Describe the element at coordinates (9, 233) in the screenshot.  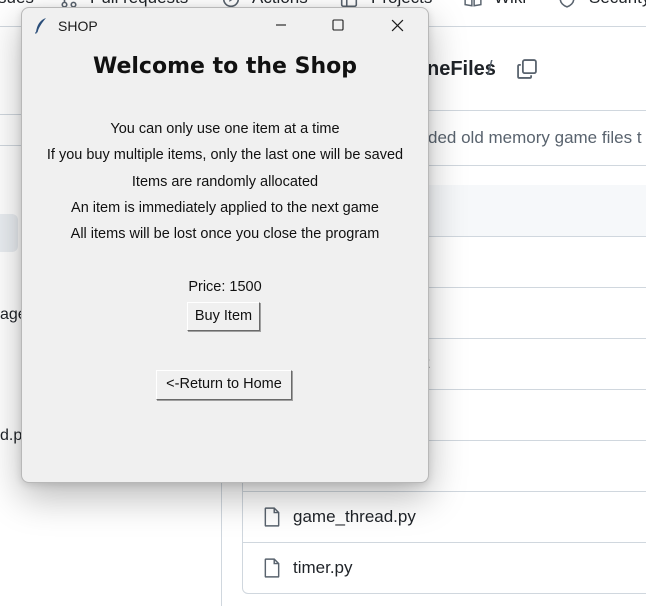
I see `sidebar-selected-item` at that location.